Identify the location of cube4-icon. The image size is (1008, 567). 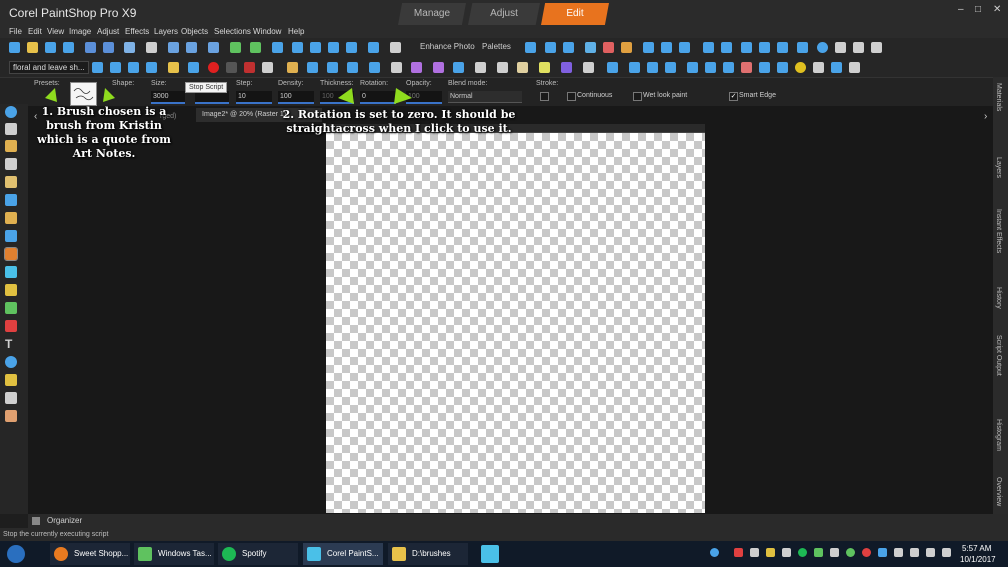
(588, 67).